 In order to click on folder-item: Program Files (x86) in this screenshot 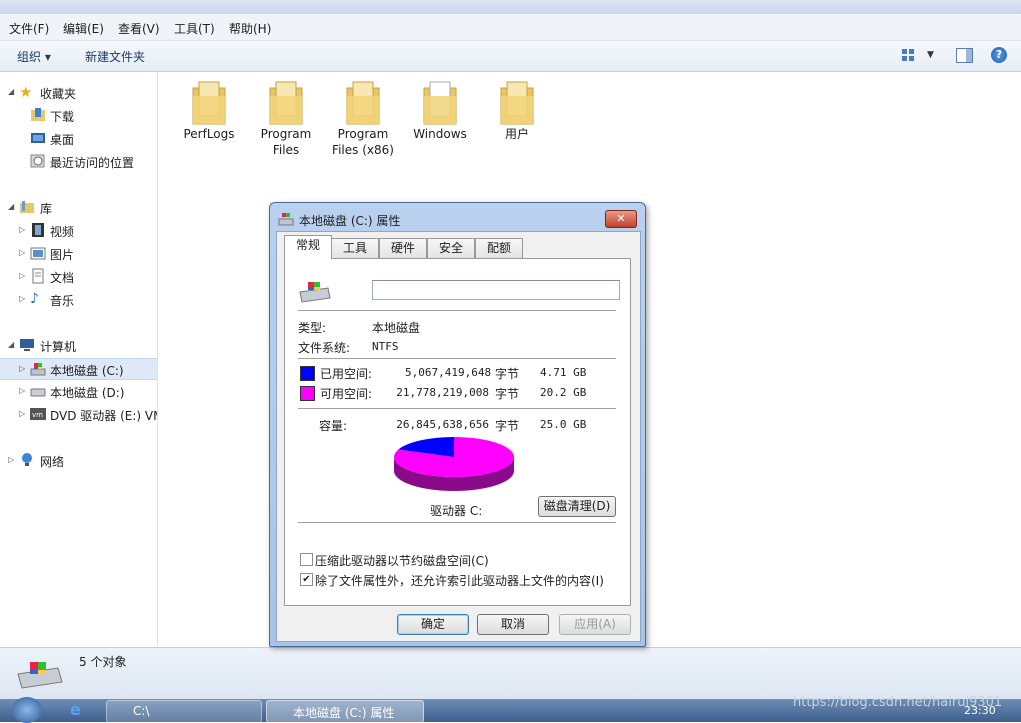, I will do `click(363, 118)`.